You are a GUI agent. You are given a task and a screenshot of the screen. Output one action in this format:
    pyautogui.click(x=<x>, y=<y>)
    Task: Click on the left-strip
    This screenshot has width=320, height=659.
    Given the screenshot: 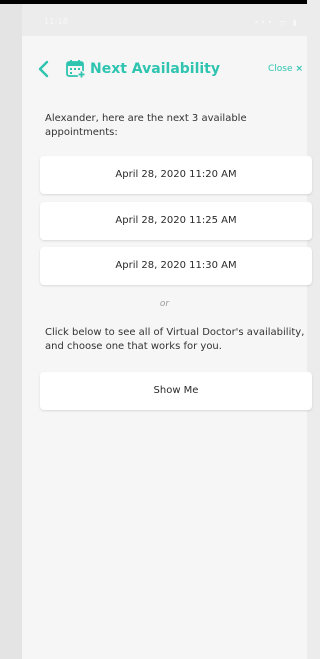 What is the action you would take?
    pyautogui.click(x=11, y=331)
    